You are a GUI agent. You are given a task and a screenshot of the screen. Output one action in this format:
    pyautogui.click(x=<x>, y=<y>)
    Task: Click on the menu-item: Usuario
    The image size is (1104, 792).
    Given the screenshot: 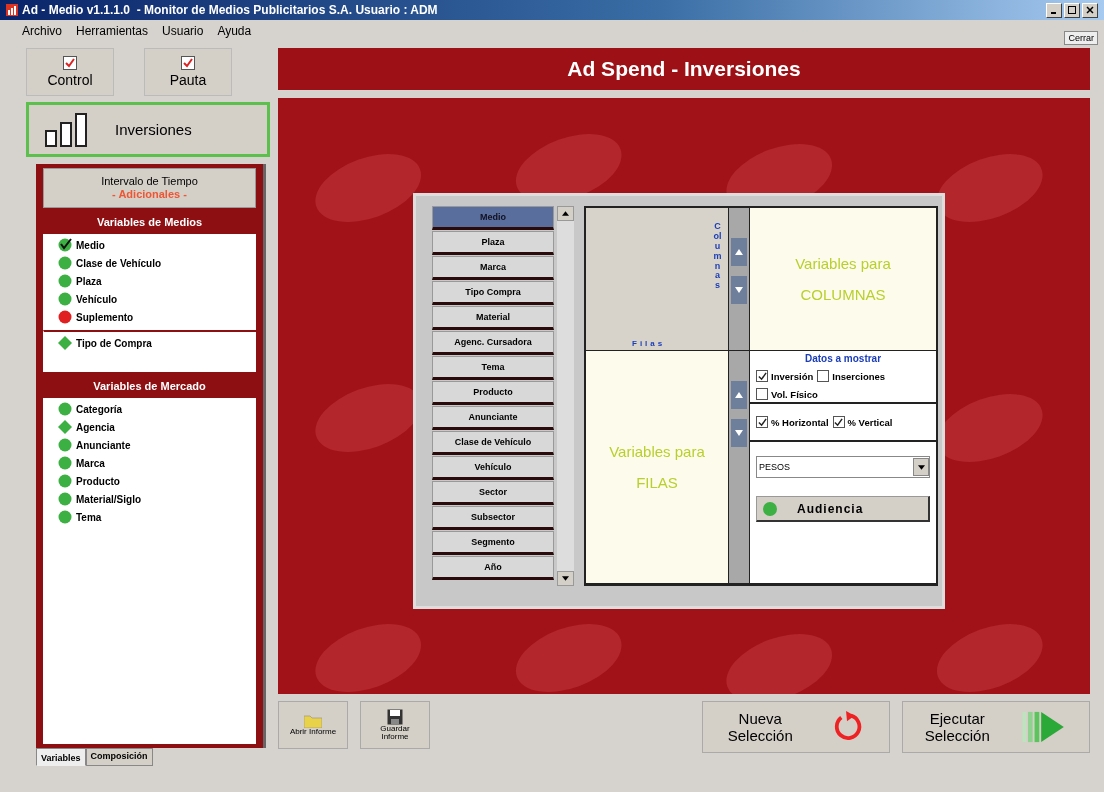 What is the action you would take?
    pyautogui.click(x=183, y=31)
    